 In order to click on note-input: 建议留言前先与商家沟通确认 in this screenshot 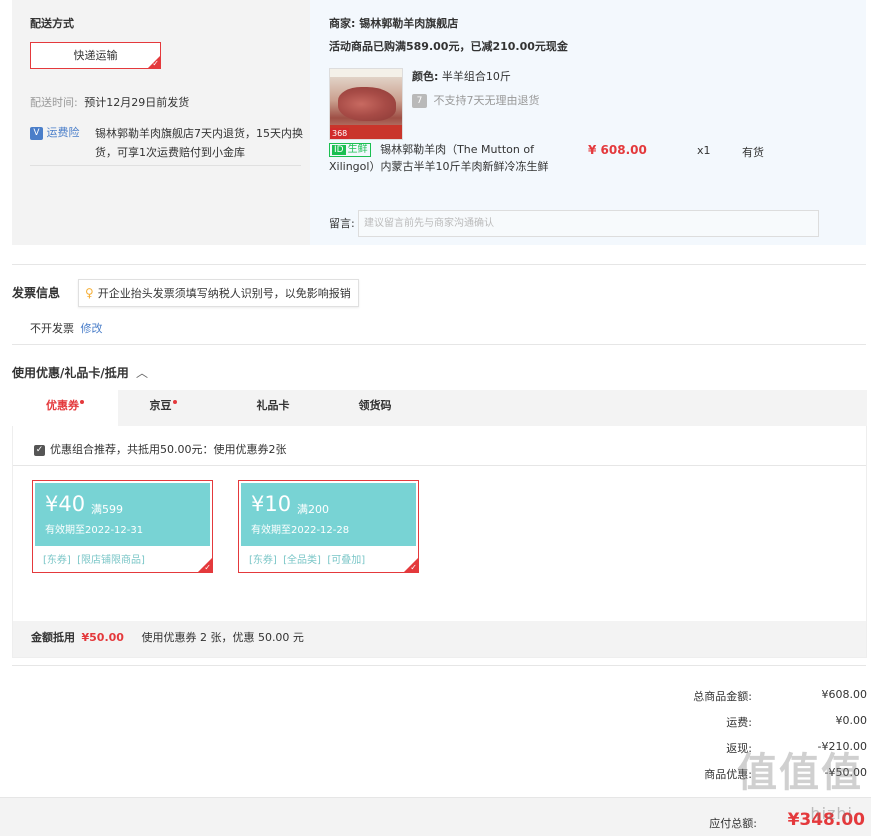, I will do `click(588, 223)`.